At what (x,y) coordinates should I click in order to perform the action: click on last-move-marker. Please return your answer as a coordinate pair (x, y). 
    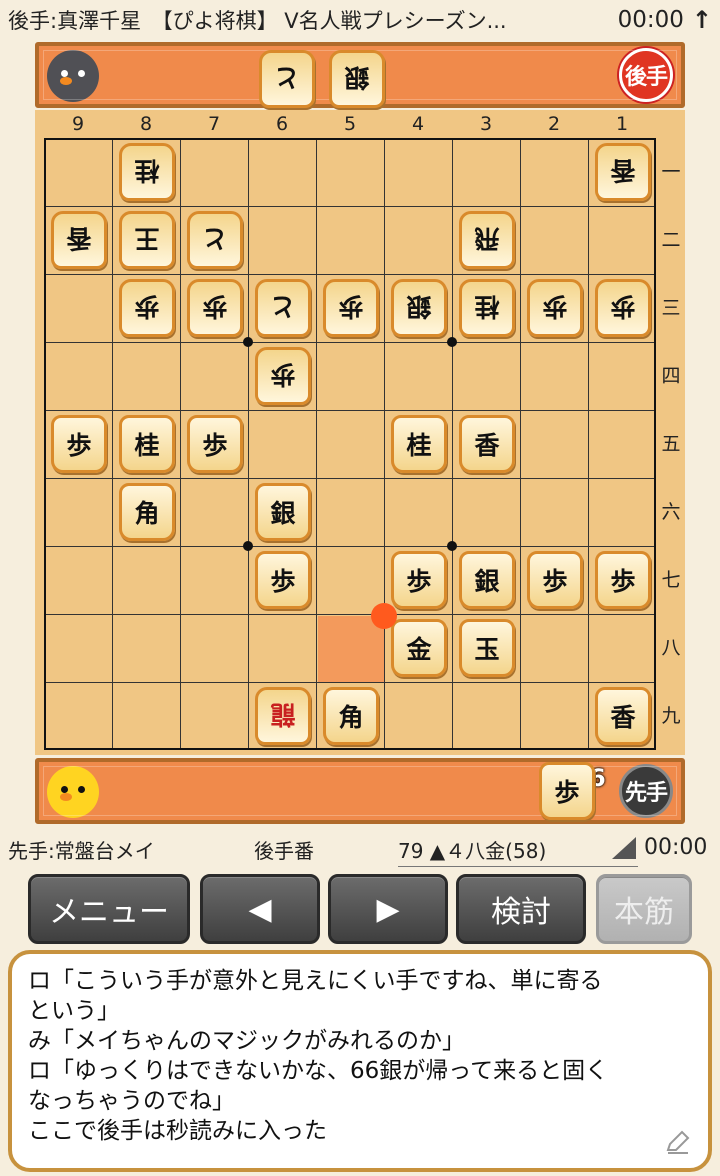
    Looking at the image, I should click on (384, 616).